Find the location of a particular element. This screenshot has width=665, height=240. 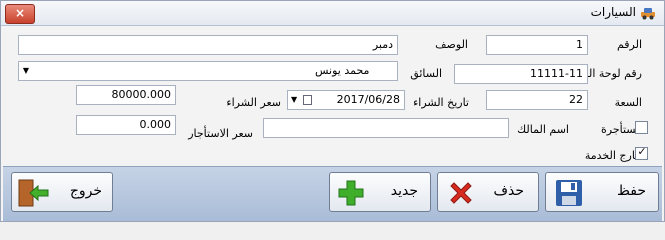

close-icon: × is located at coordinates (20, 13).